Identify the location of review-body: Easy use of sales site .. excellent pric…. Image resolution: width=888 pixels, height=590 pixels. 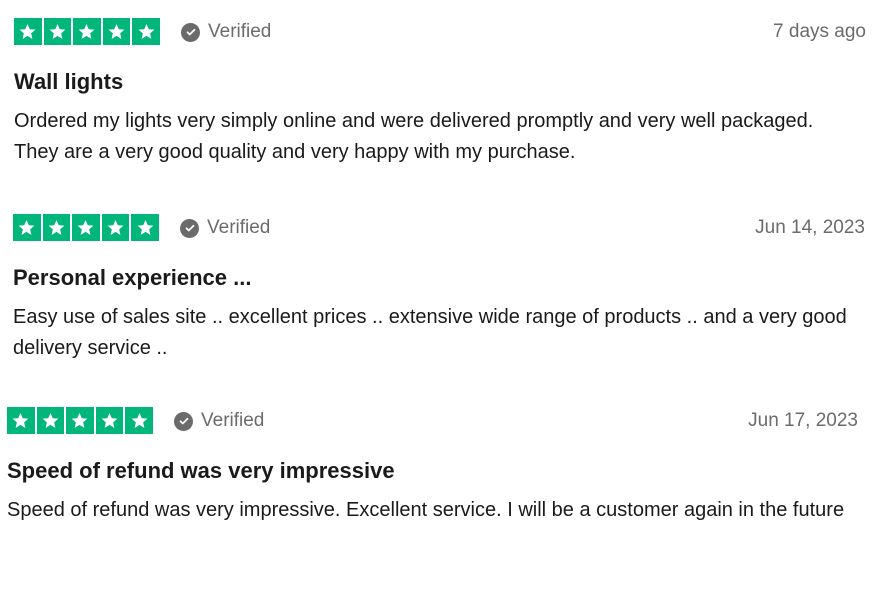
(430, 332).